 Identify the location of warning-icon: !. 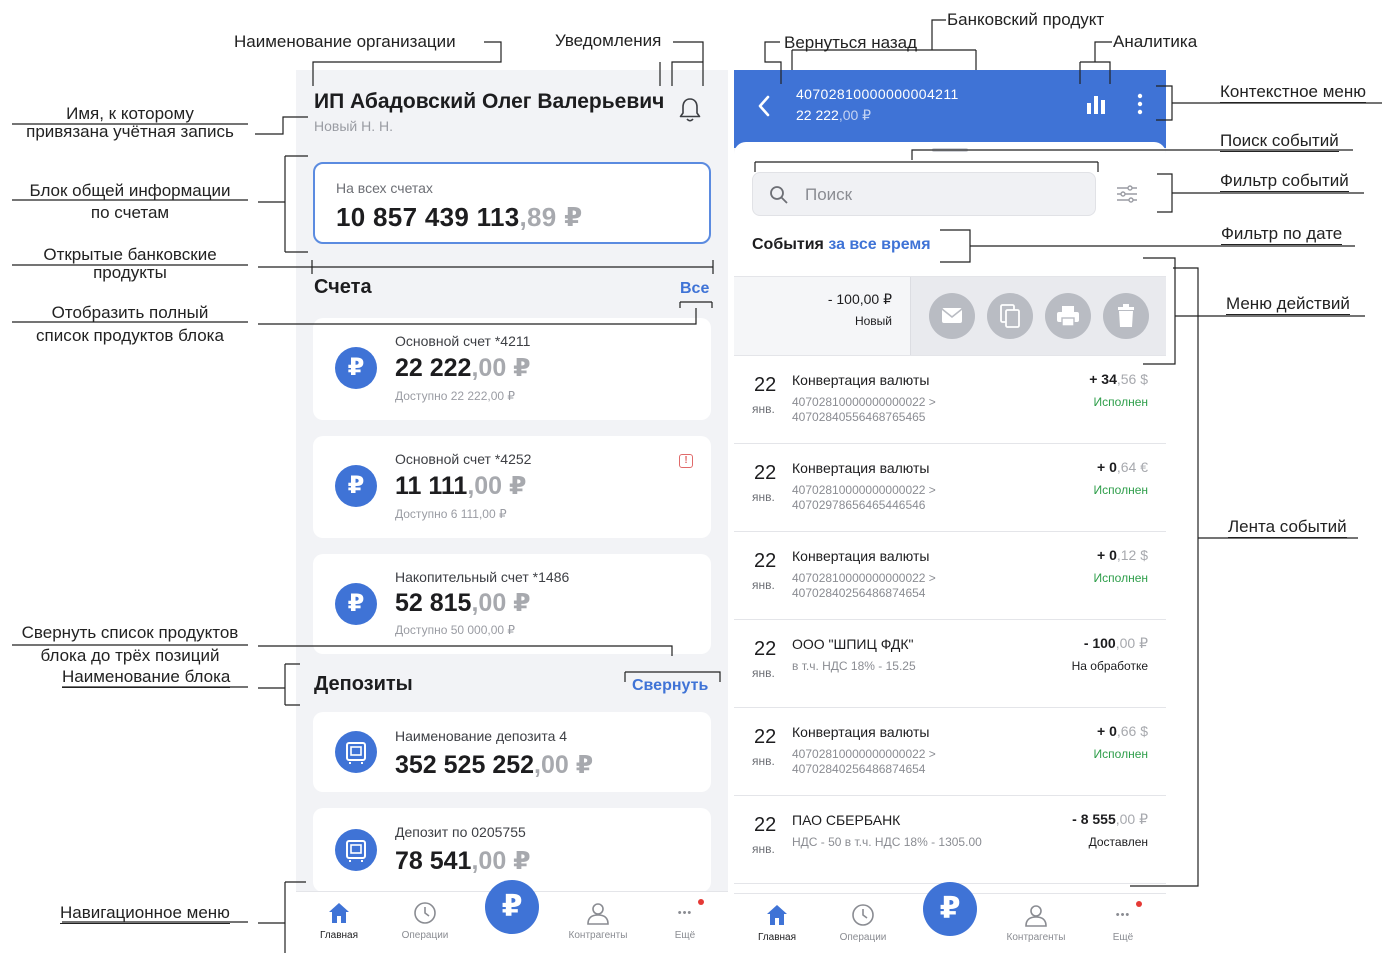
(686, 461).